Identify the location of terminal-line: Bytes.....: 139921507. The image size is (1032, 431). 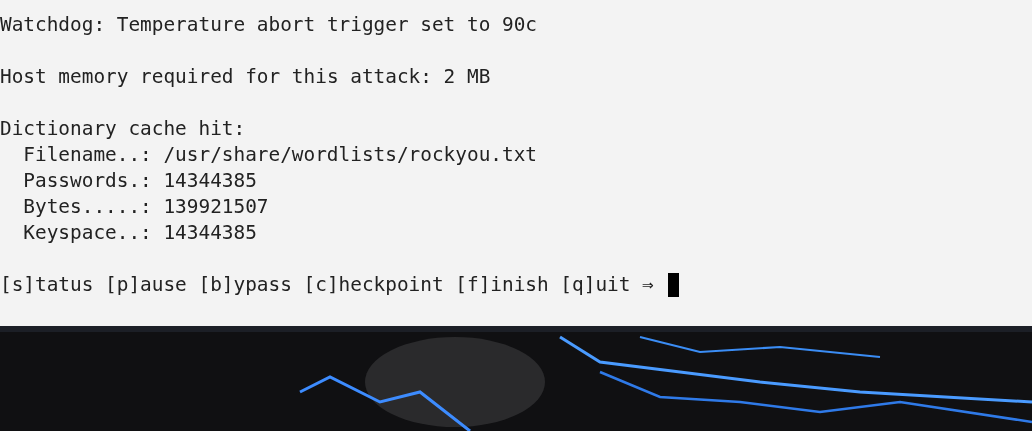
(146, 206).